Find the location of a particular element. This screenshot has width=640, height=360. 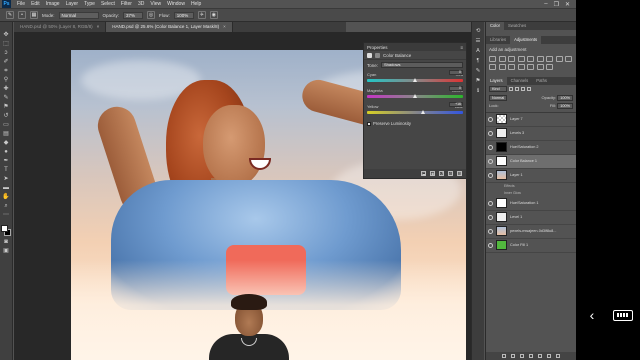

back-chevron-icon: ‹ is located at coordinates (592, 315).